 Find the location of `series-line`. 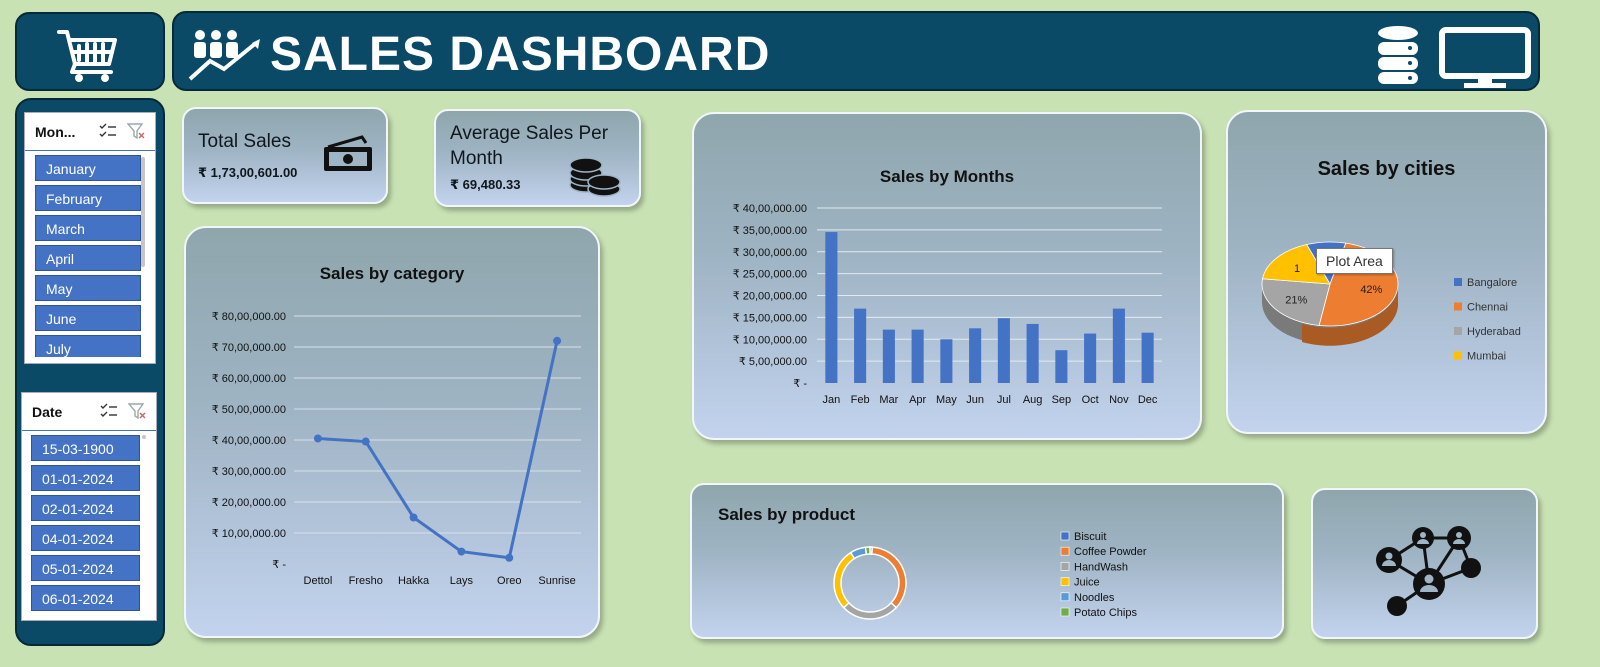

series-line is located at coordinates (438, 450).